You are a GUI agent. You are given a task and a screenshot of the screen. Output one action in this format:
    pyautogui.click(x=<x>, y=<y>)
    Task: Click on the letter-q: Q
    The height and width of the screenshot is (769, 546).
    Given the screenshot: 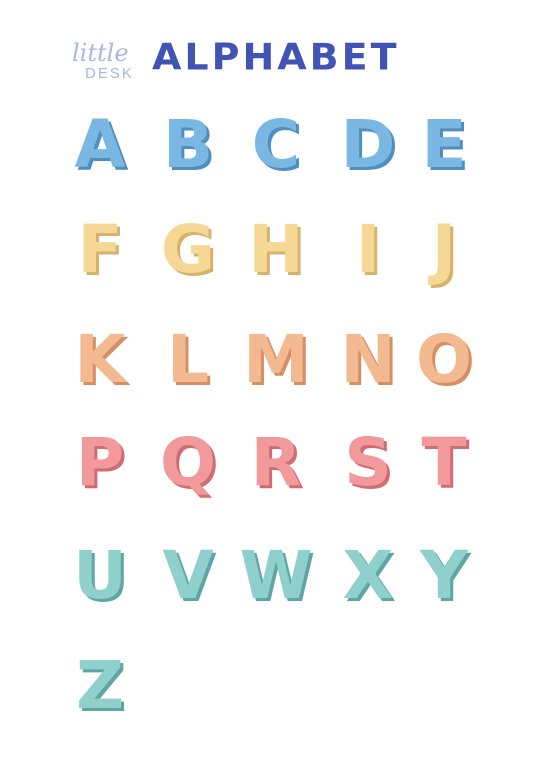 What is the action you would take?
    pyautogui.click(x=188, y=462)
    